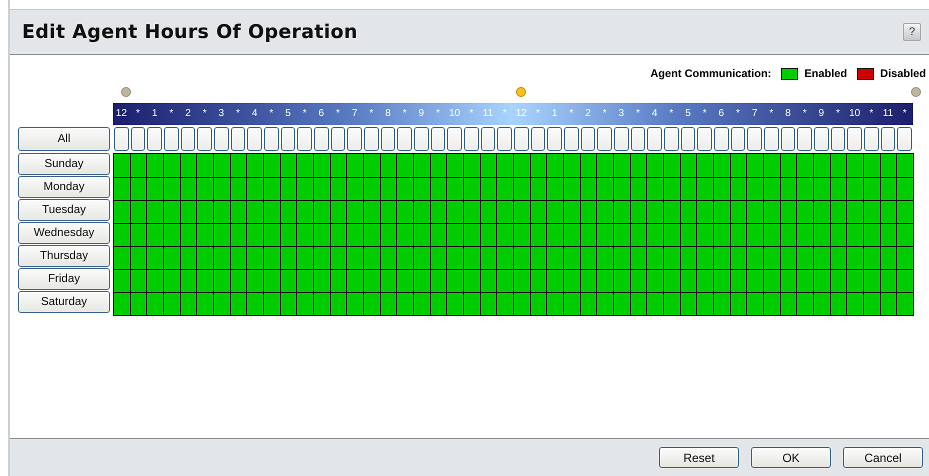 The image size is (929, 476). Describe the element at coordinates (64, 256) in the screenshot. I see `day-button: Thursday` at that location.